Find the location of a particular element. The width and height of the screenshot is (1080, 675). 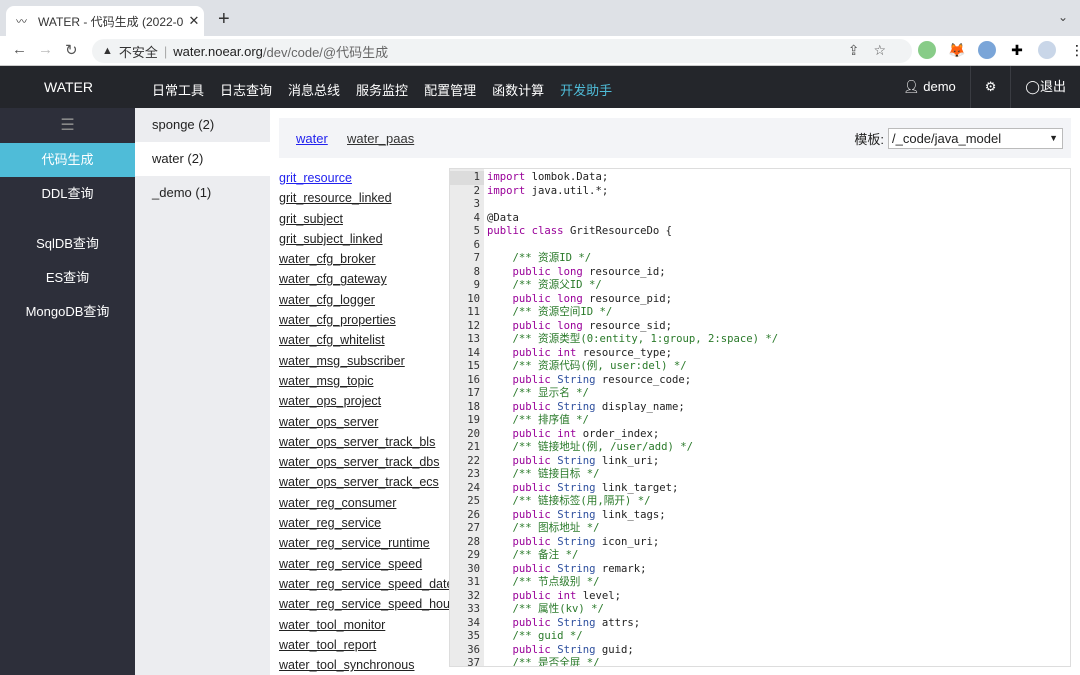

gears-icon: ⚙ is located at coordinates (990, 86).